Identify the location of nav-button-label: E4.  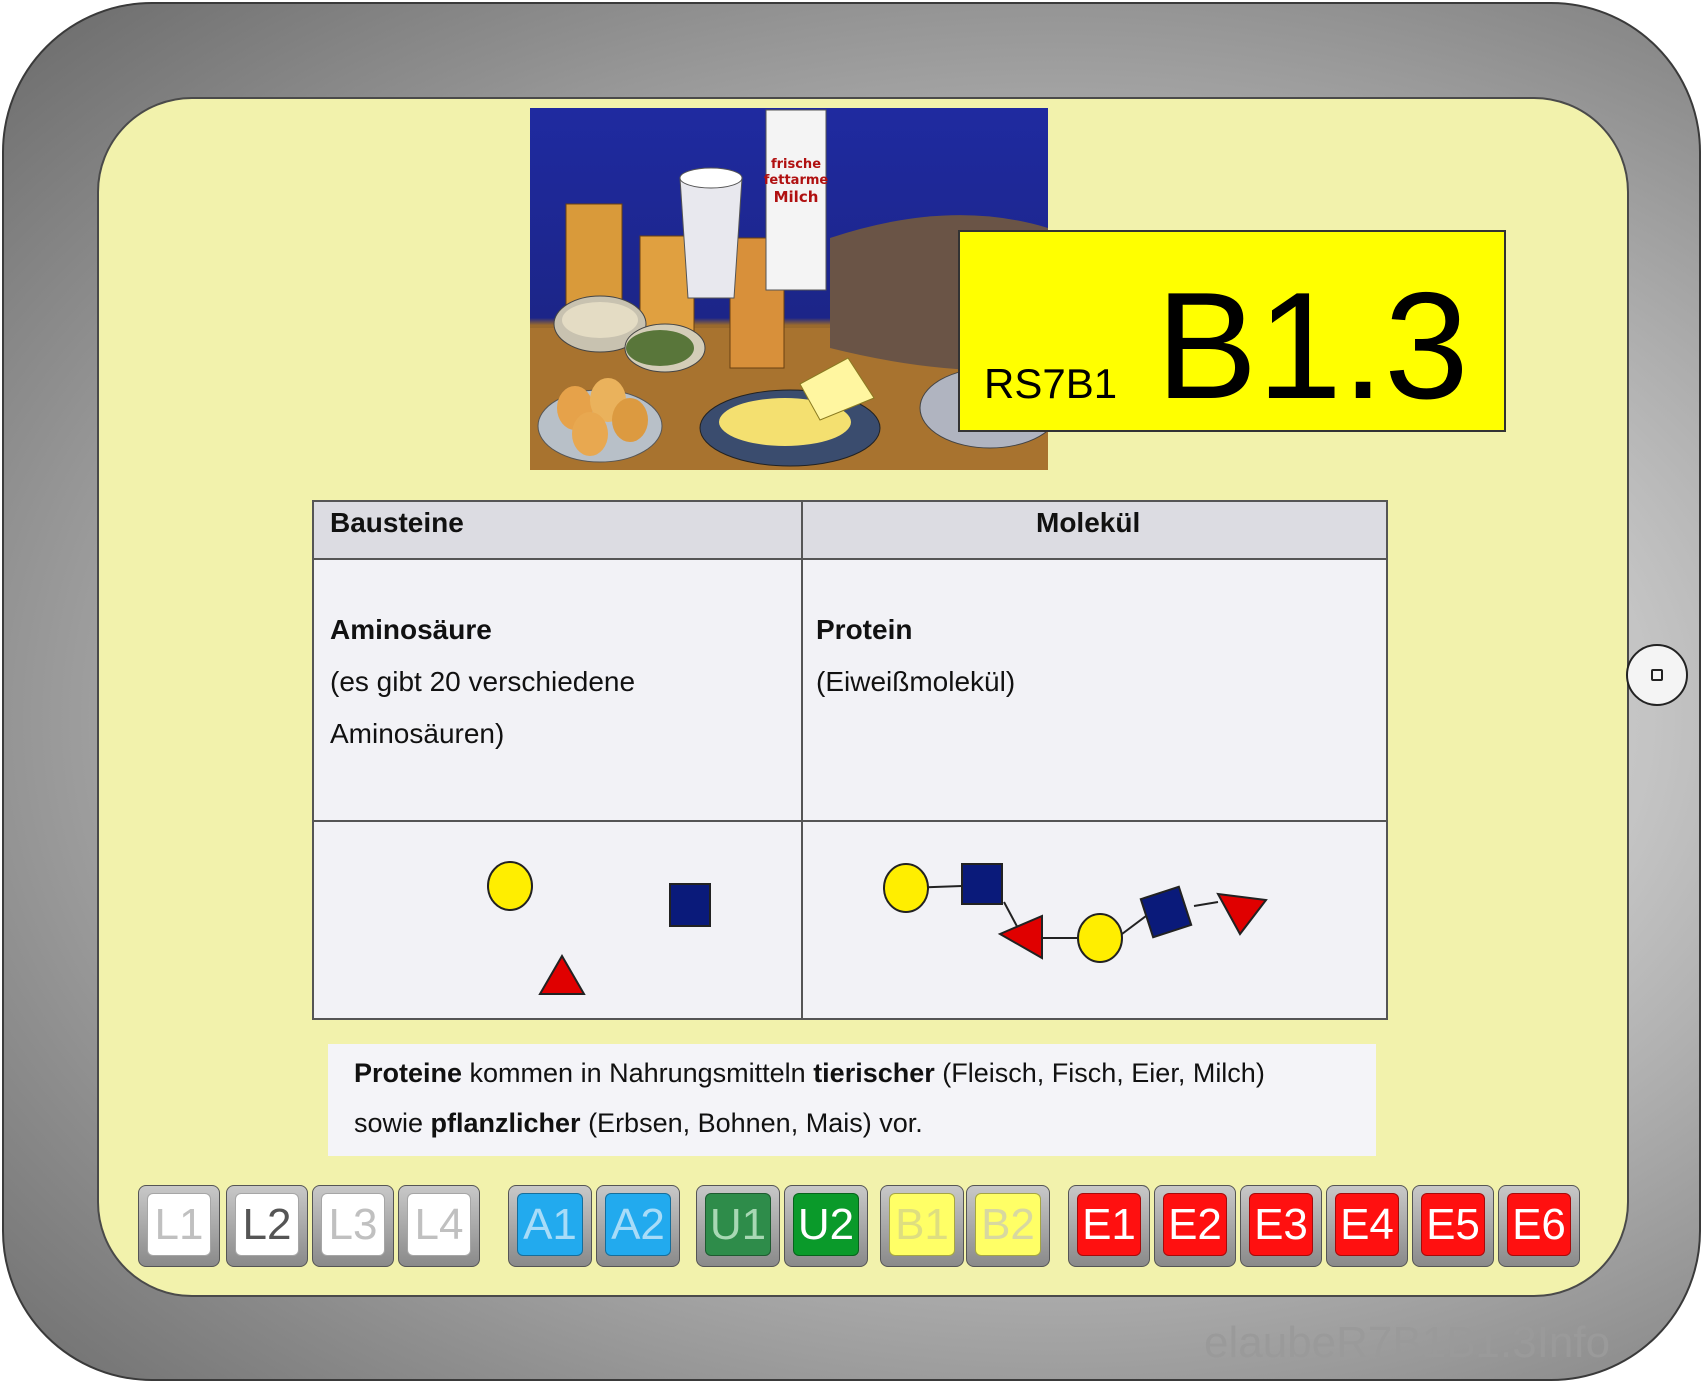
(1367, 1224).